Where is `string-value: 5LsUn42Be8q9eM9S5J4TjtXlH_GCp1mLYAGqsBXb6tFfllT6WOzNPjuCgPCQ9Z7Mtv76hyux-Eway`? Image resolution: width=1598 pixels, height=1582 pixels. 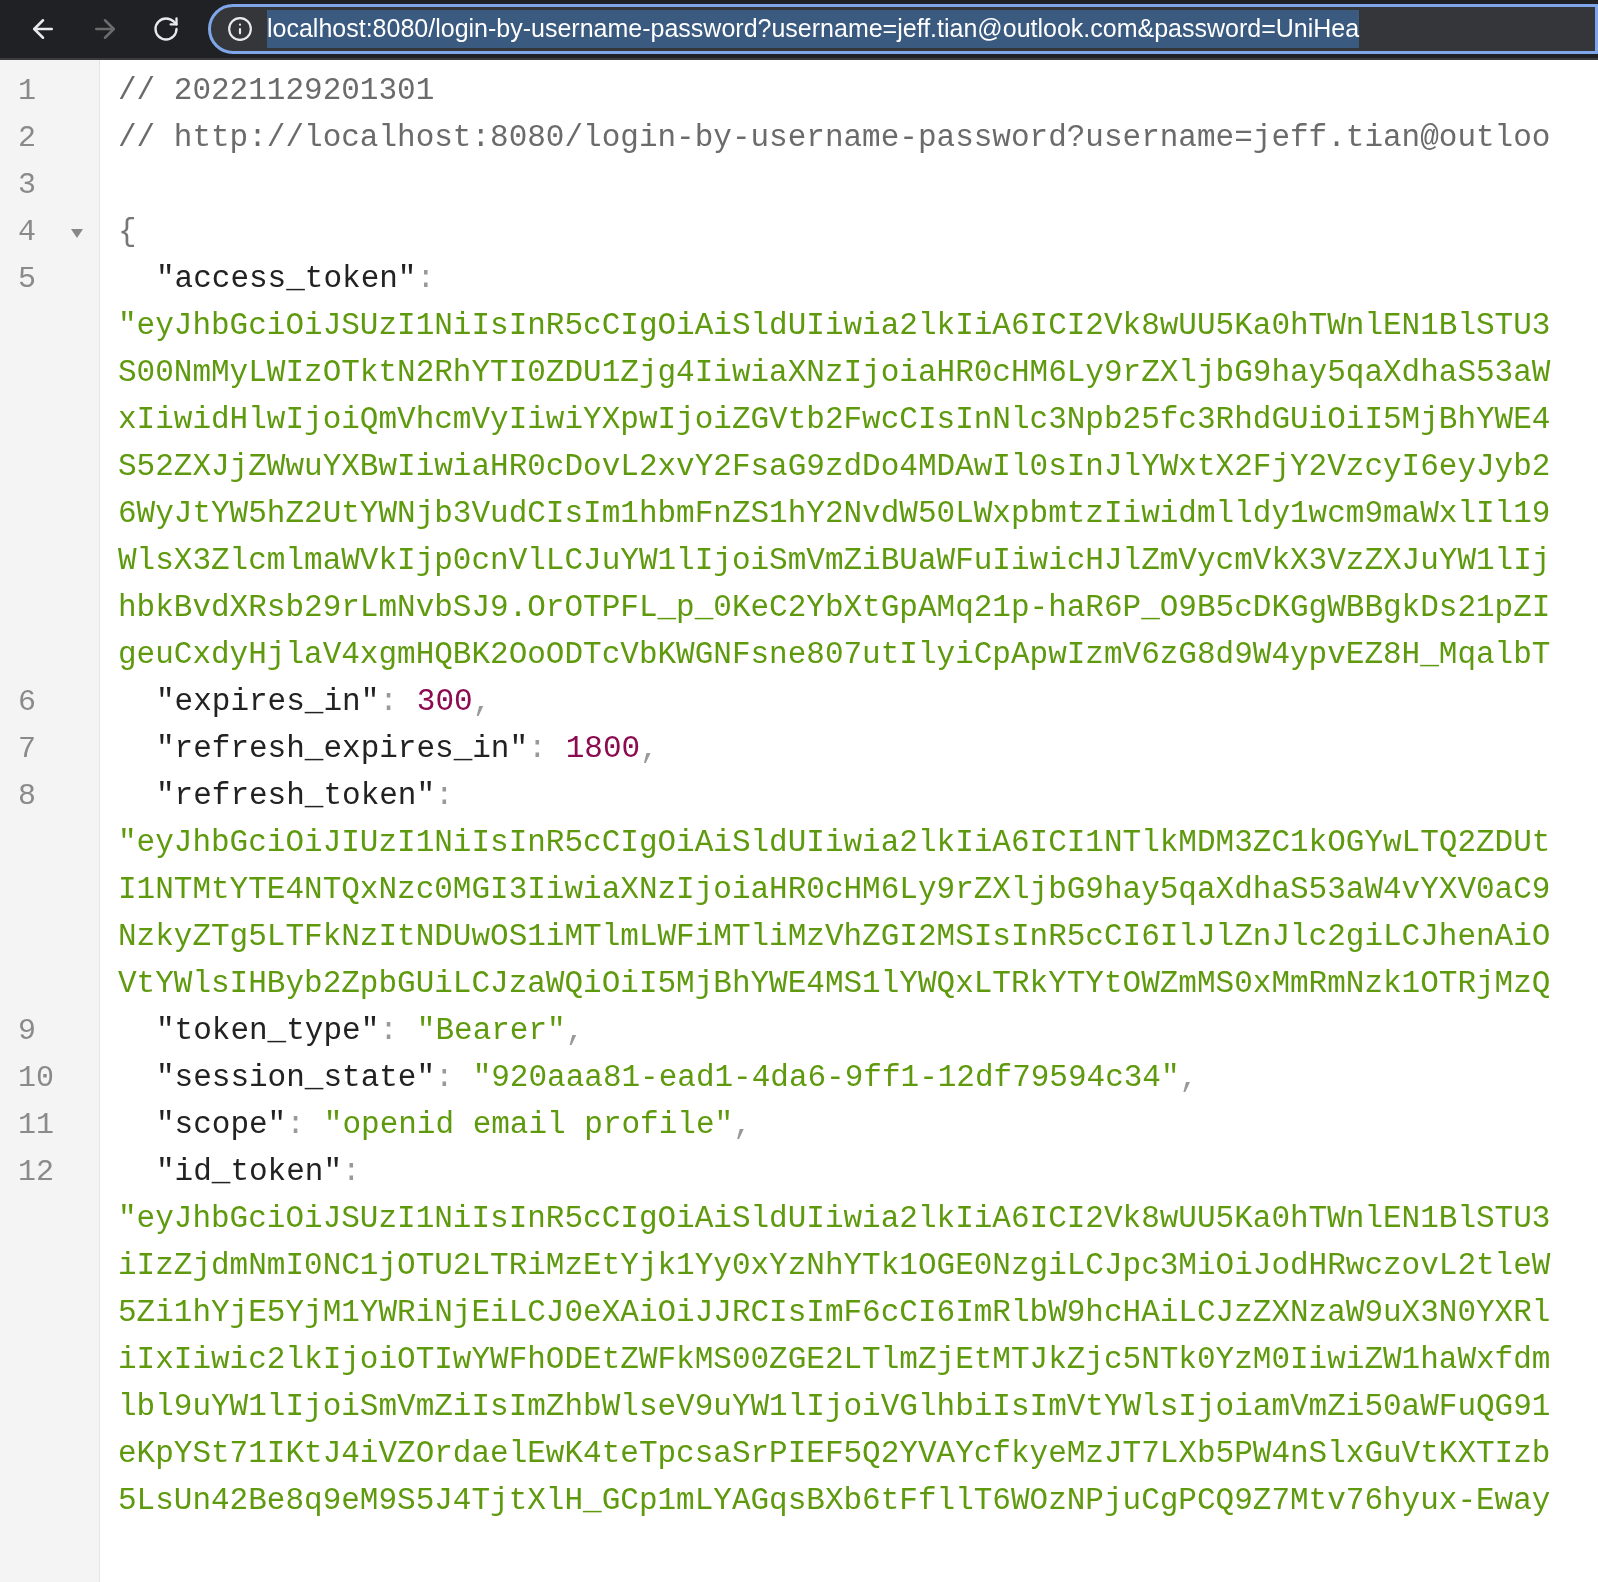
string-value: 5LsUn42Be8q9eM9S5J4TjtXlH_GCp1mLYAGqsBXb6tFfllT6WOzNPjuCgPCQ9Z7Mtv76hyux-Eway is located at coordinates (834, 1501).